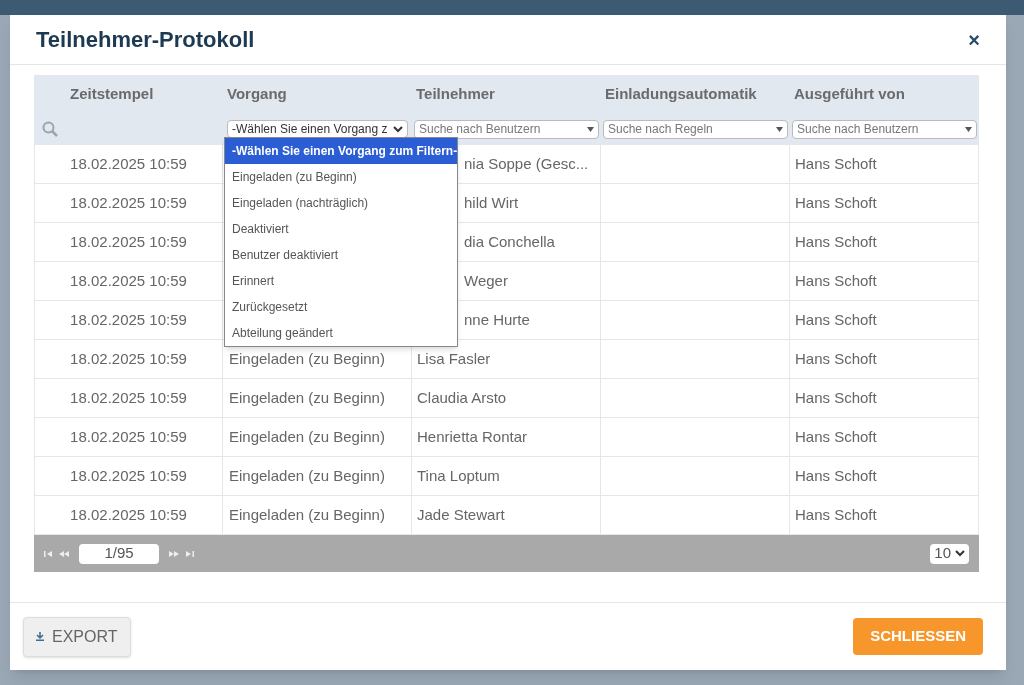 Image resolution: width=1024 pixels, height=685 pixels. What do you see at coordinates (695, 129) in the screenshot?
I see `search-field: Suche nach Regeln` at bounding box center [695, 129].